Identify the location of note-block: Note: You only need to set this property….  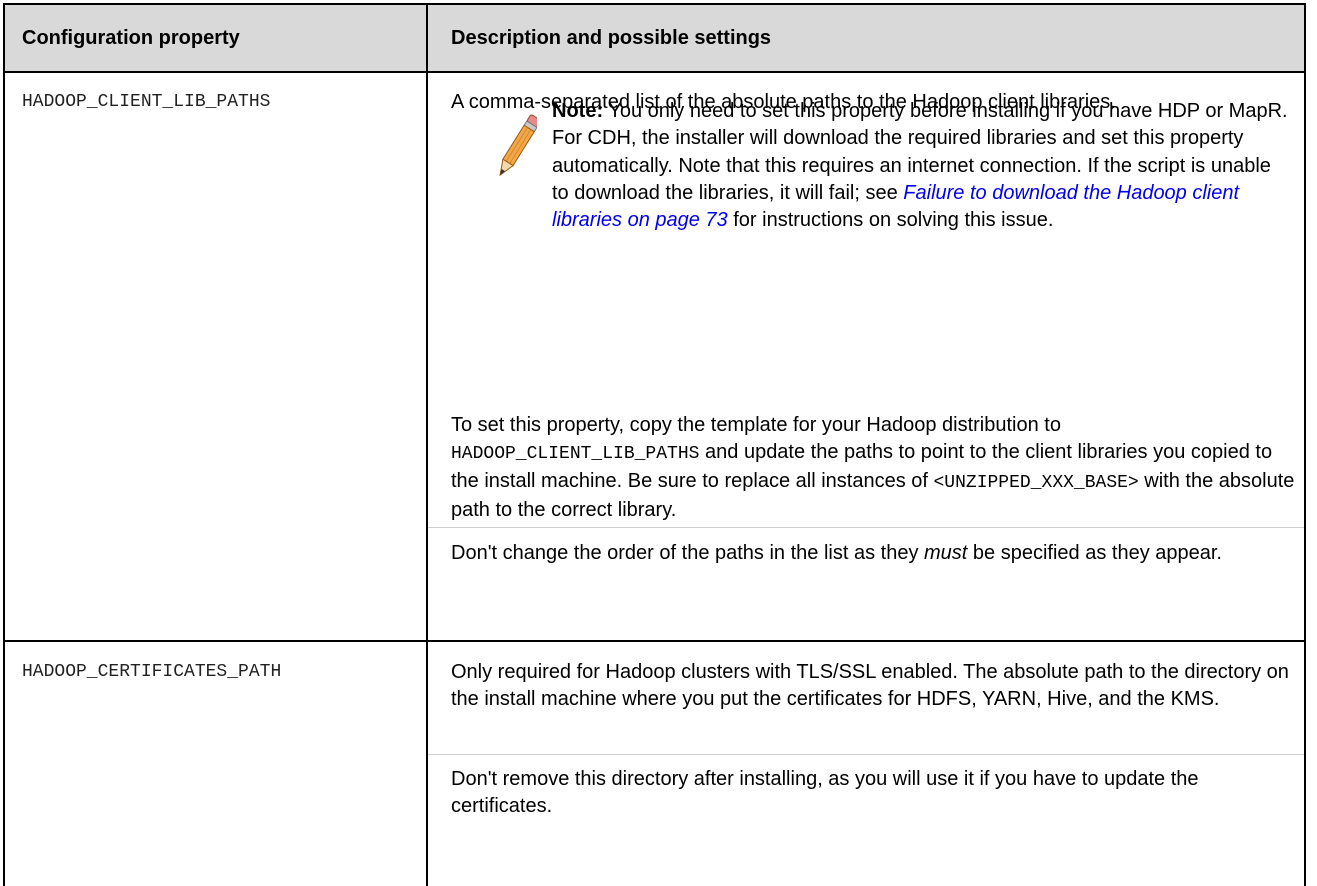
(922, 166).